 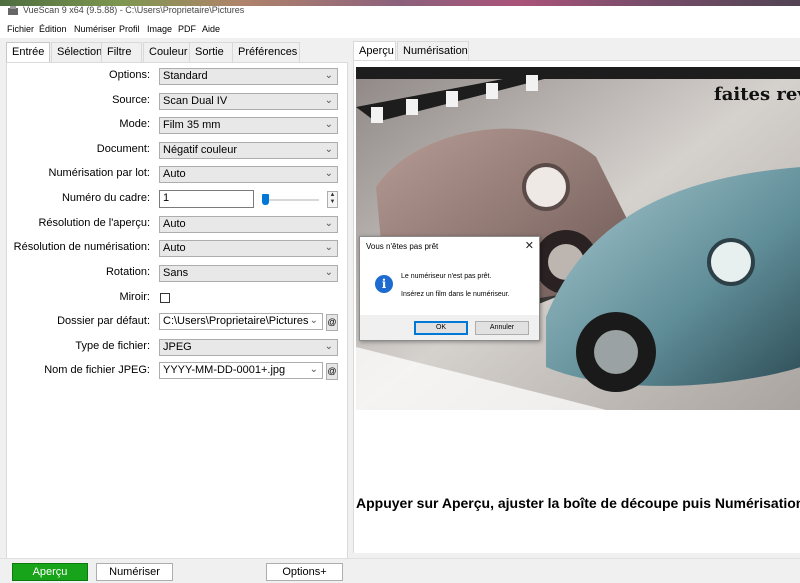 What do you see at coordinates (384, 284) in the screenshot?
I see `info-icon: i` at bounding box center [384, 284].